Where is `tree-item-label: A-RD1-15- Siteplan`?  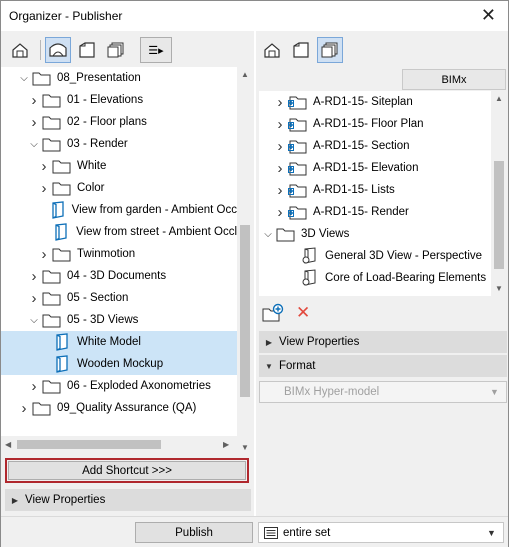
tree-item-label: A-RD1-15- Siteplan is located at coordinates (363, 102).